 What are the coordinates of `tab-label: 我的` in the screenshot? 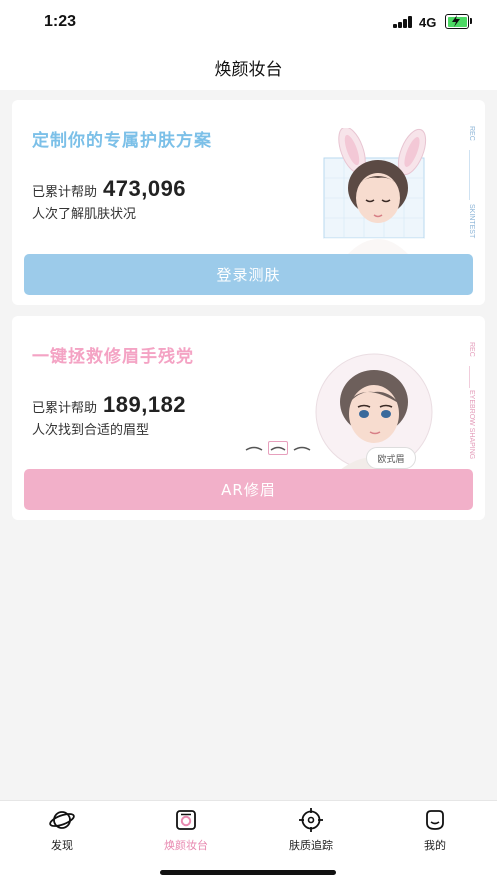 It's located at (435, 845).